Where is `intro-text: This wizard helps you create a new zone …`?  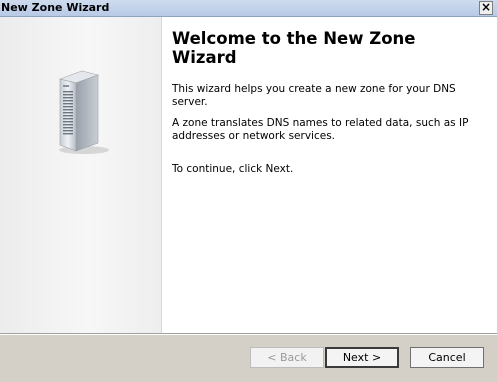 intro-text: This wizard helps you create a new zone … is located at coordinates (314, 95).